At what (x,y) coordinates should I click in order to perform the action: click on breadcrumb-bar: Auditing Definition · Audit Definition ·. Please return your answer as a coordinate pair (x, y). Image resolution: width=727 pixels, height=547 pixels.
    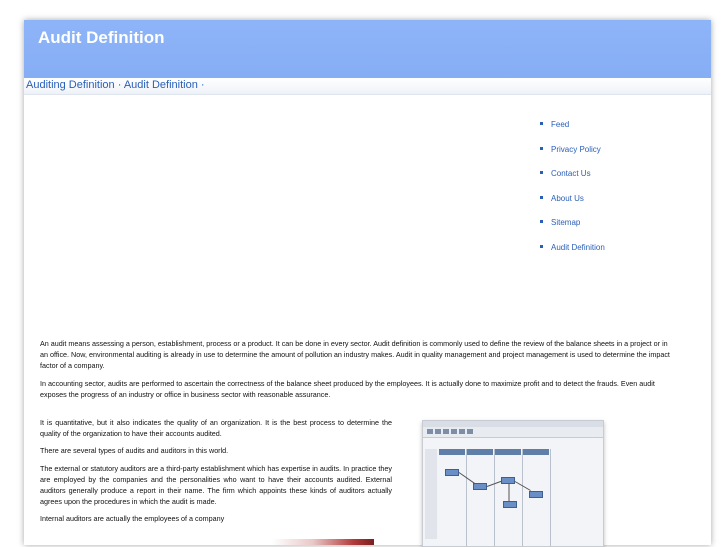
    Looking at the image, I should click on (367, 86).